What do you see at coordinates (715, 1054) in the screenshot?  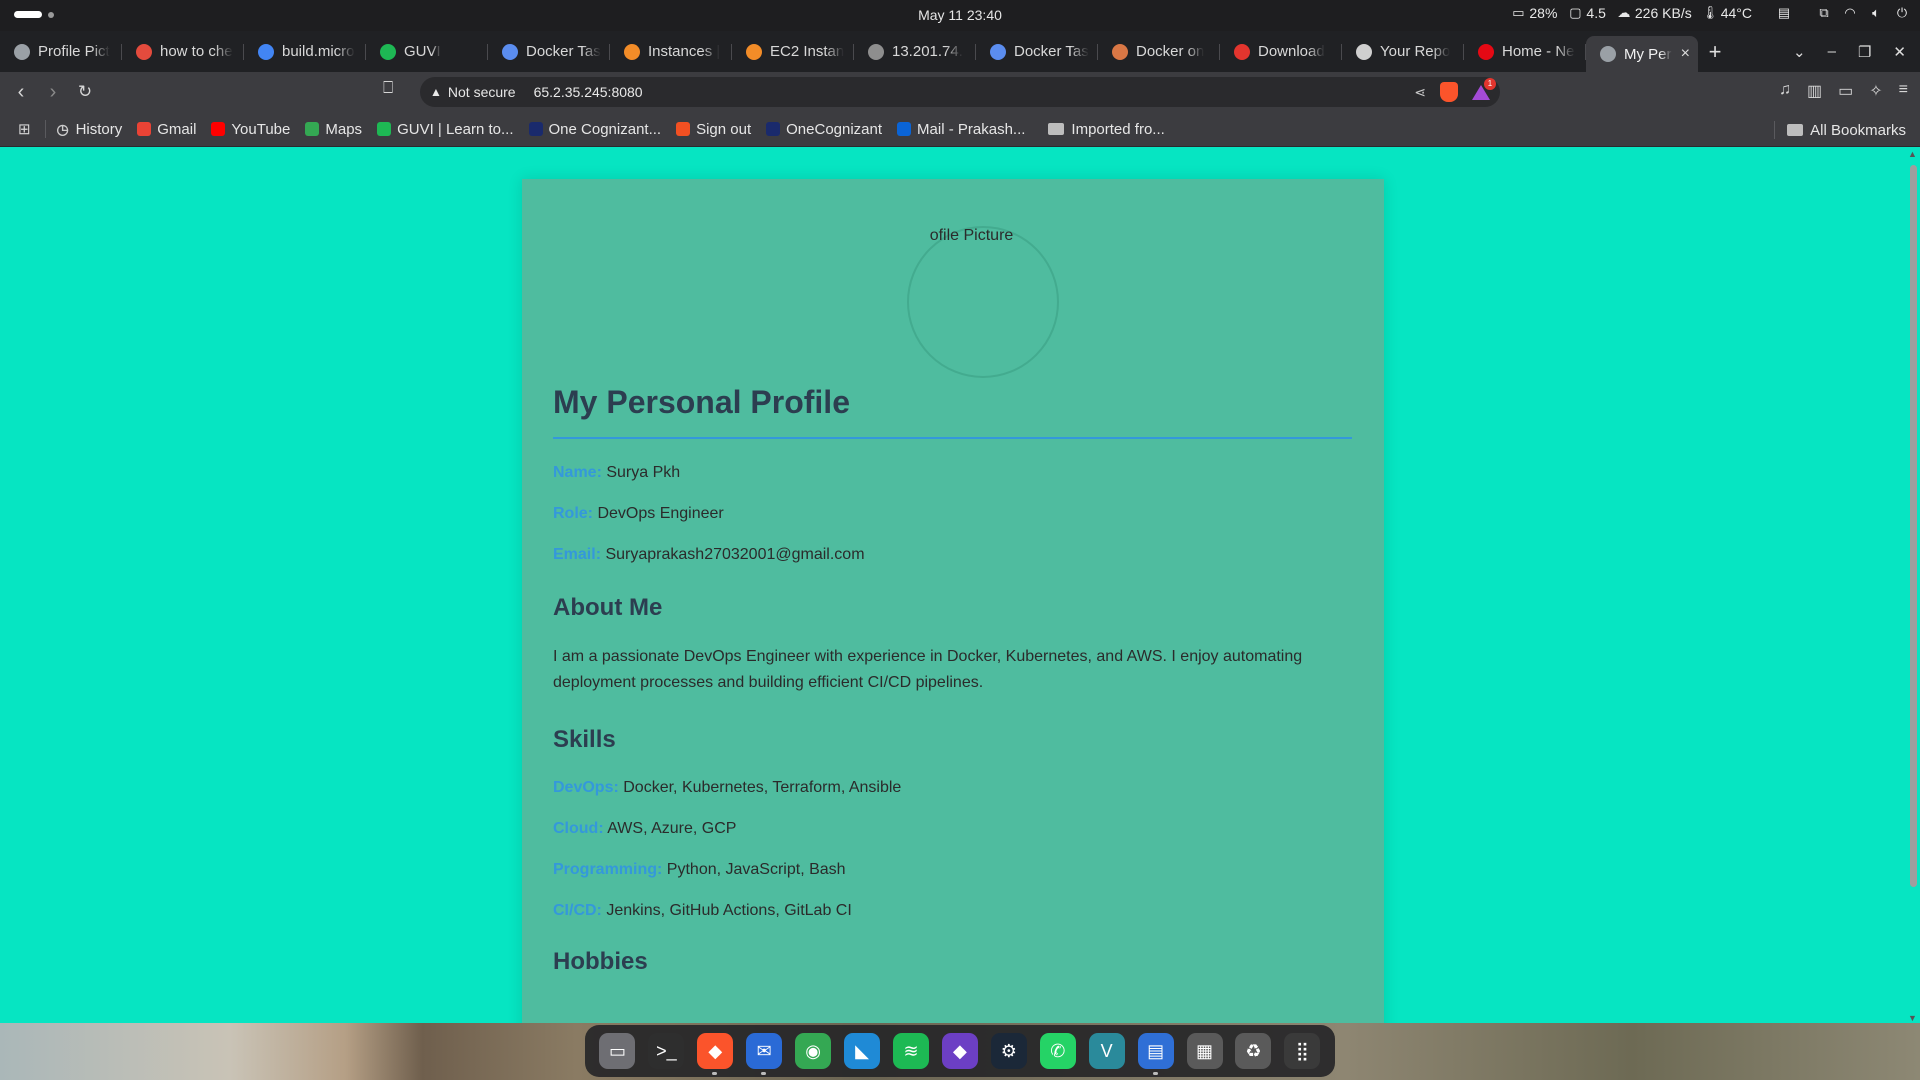 I see `brave-app-icon: ◆` at bounding box center [715, 1054].